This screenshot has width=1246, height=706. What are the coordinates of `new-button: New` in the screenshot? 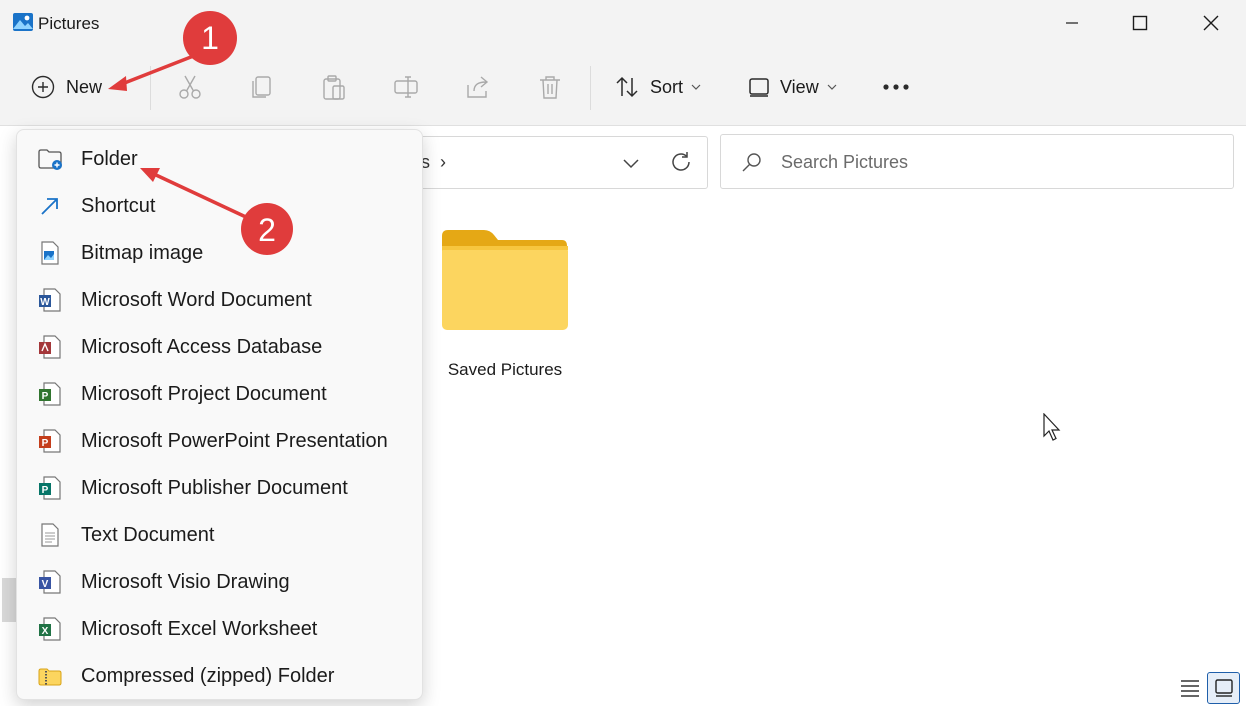 It's located at (66, 87).